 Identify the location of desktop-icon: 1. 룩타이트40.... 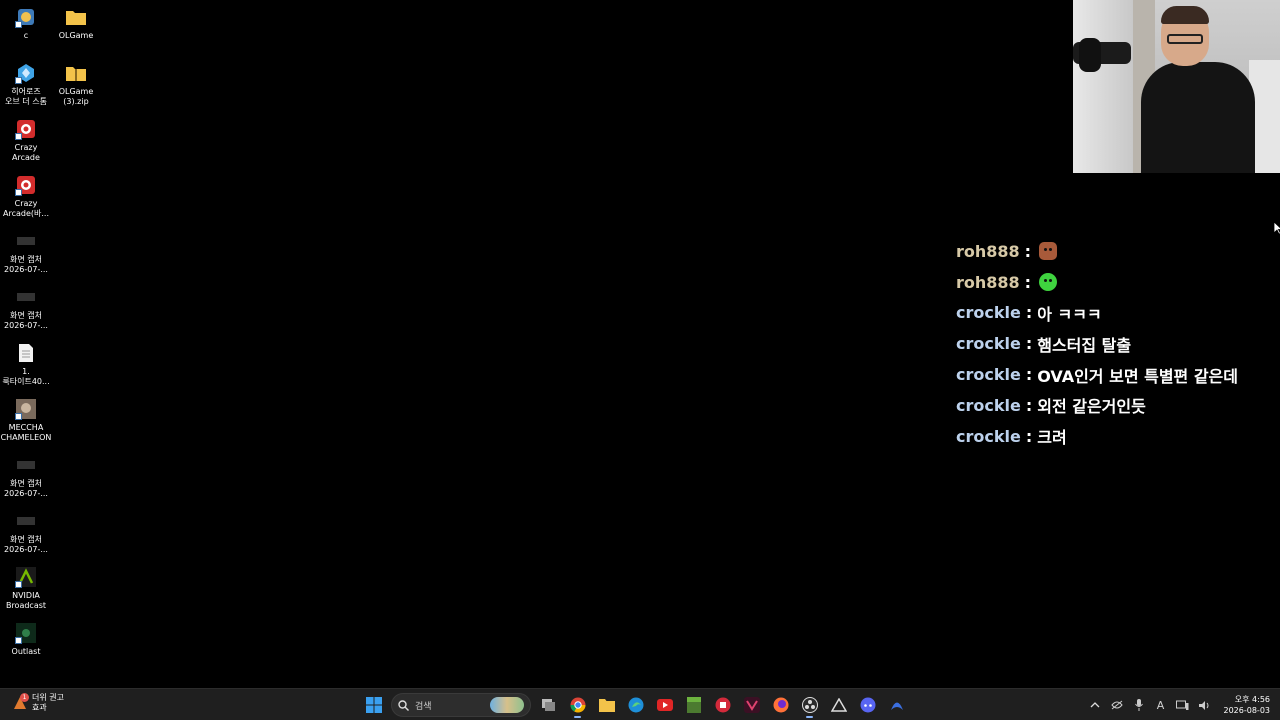
(26, 364).